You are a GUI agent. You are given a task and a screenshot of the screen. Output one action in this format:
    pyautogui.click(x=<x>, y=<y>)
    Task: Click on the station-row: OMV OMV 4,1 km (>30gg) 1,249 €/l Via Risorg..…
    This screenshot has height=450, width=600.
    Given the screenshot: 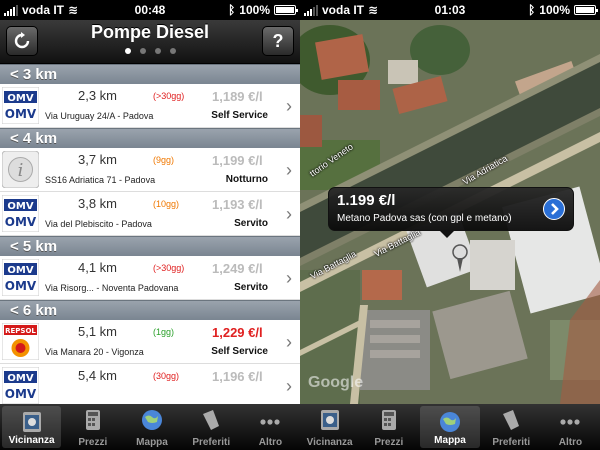 What is the action you would take?
    pyautogui.click(x=150, y=278)
    